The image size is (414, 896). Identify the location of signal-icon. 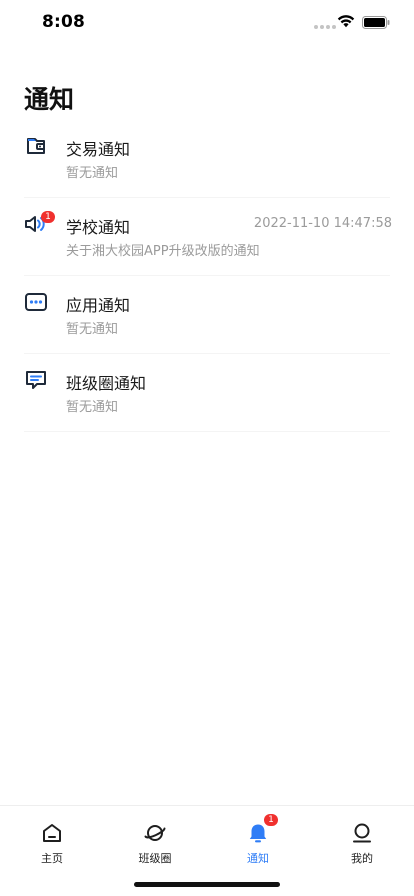
(325, 27).